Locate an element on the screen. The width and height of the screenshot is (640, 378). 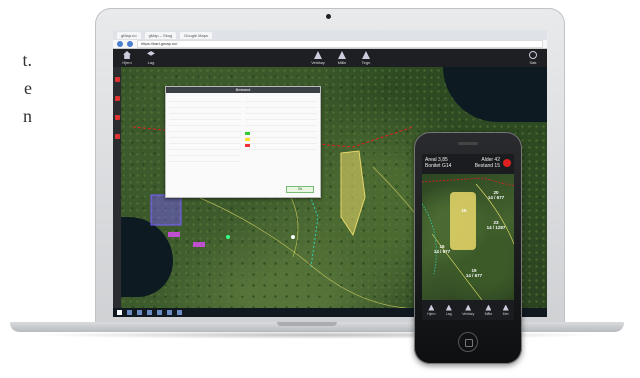
browser-tab: Google Maps is located at coordinates (196, 35).